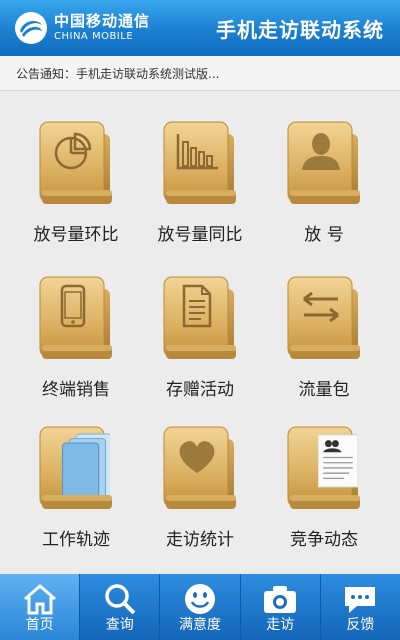  I want to click on brand-name-en: CHINA MOBILE, so click(94, 36).